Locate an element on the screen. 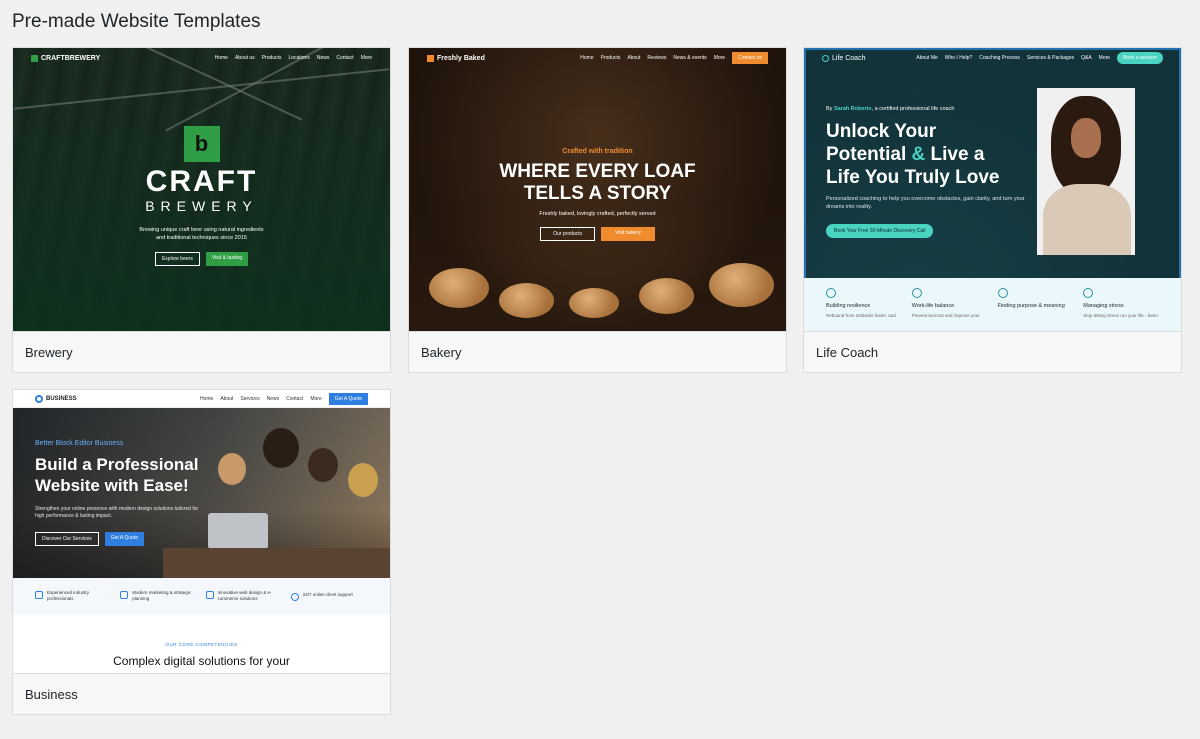  template-label: Life Coach is located at coordinates (992, 351).